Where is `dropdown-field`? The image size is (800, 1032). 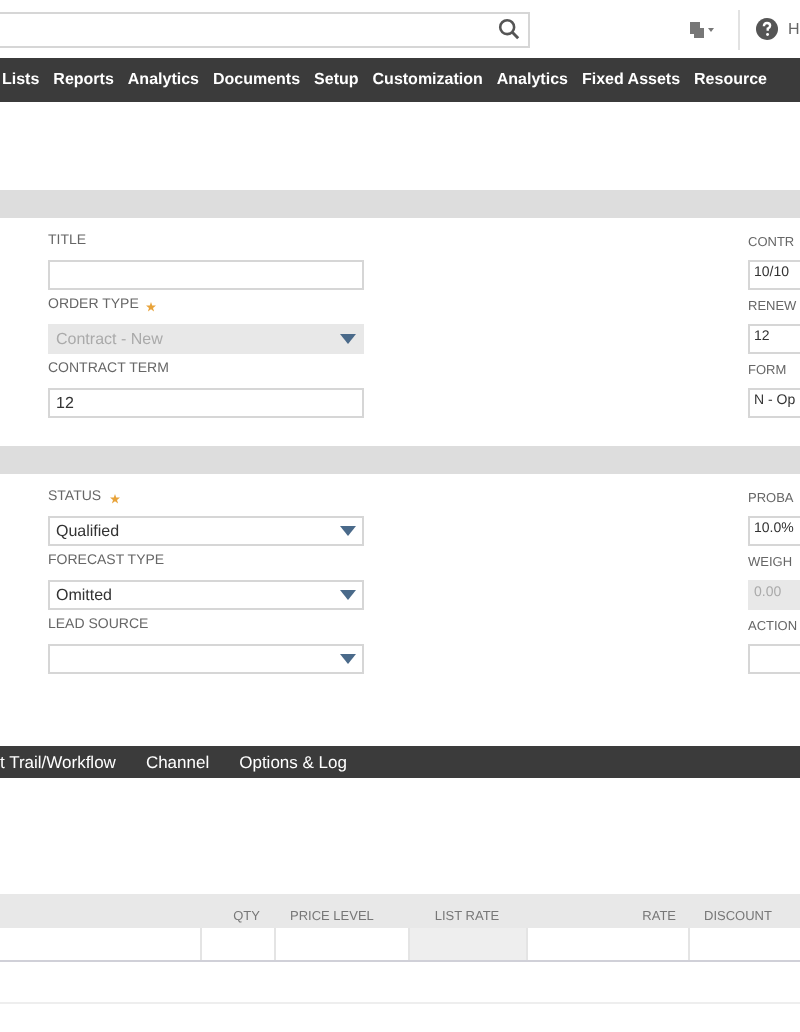
dropdown-field is located at coordinates (206, 659).